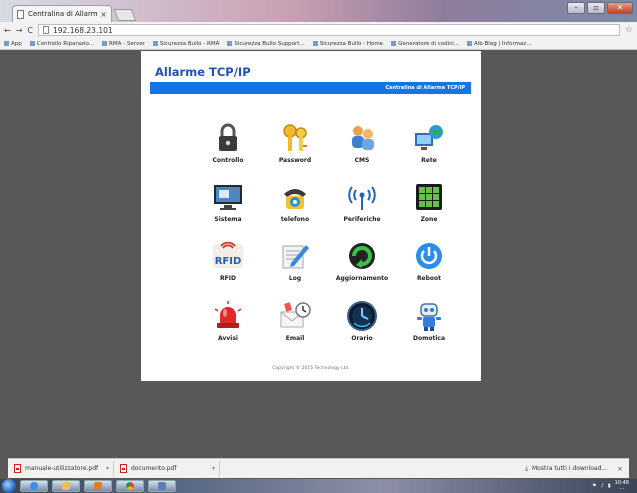 This screenshot has width=637, height=493. I want to click on network-icon: ▮, so click(609, 486).